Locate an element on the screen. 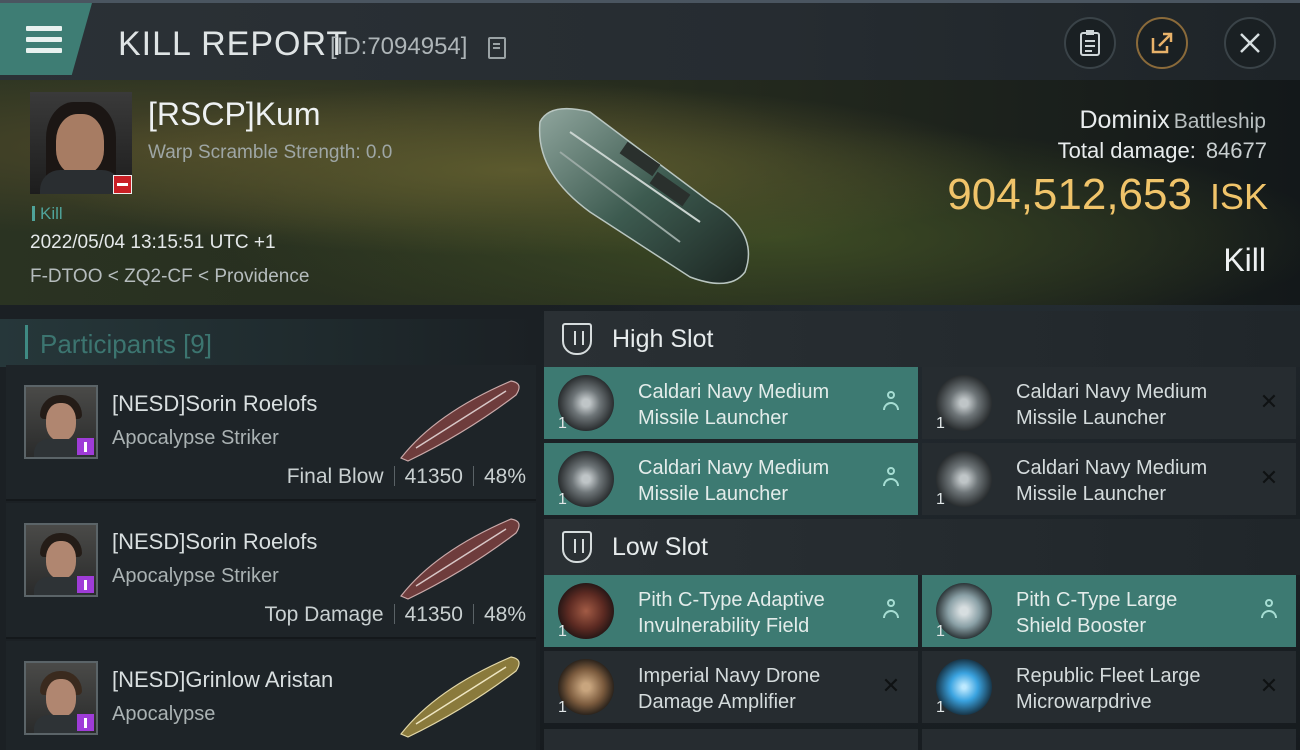 This screenshot has height=750, width=1300. clipboard-icon is located at coordinates (1090, 43).